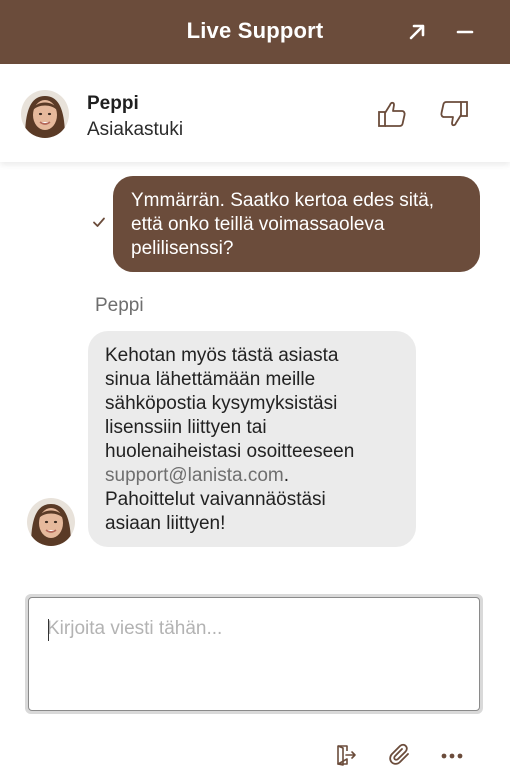 Image resolution: width=510 pixels, height=783 pixels. I want to click on agent-name: Peppi, so click(113, 103).